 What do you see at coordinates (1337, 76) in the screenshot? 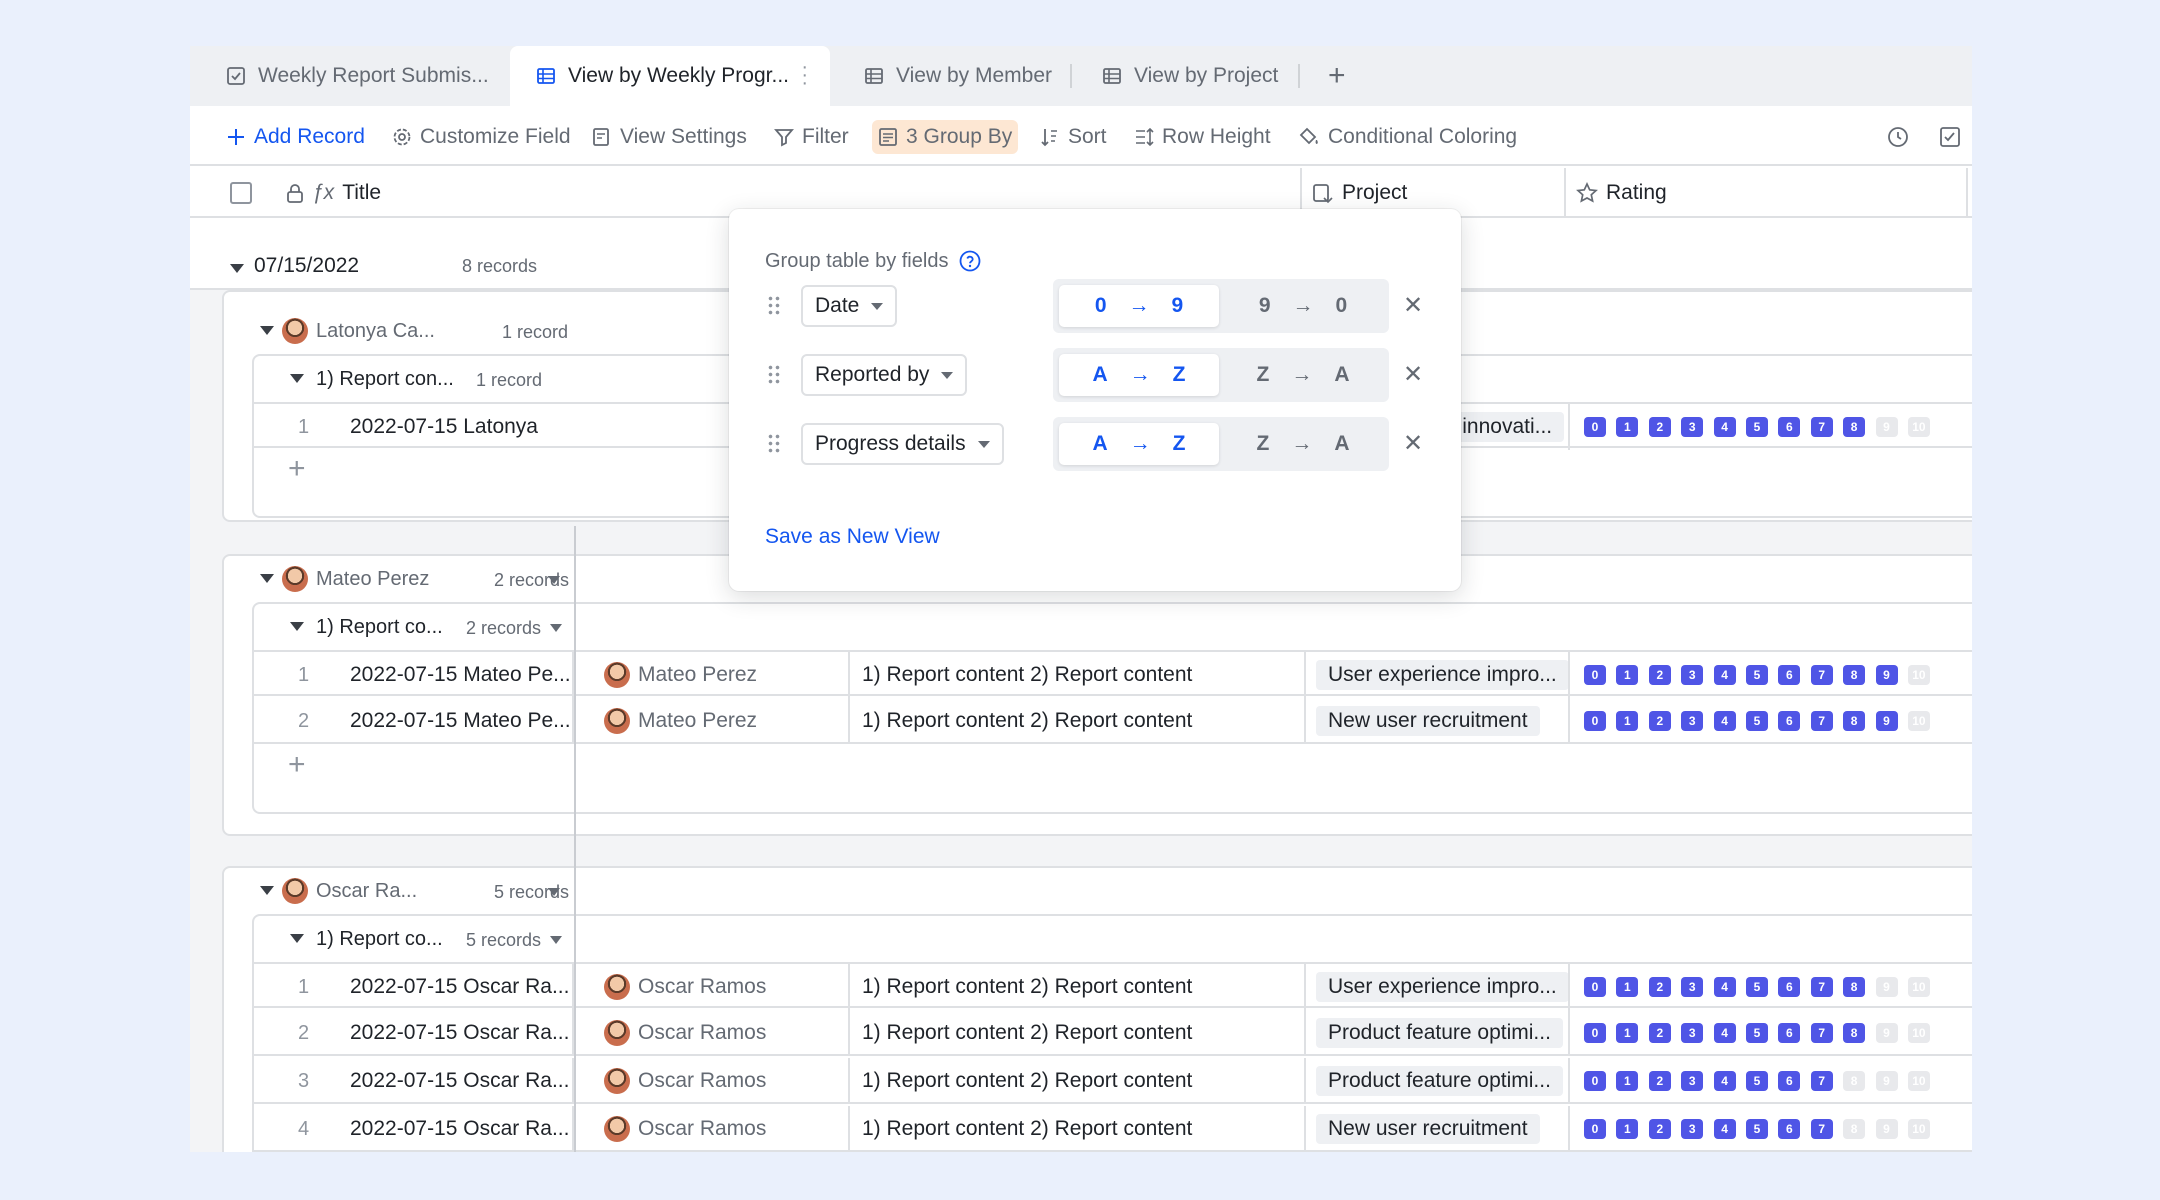
I see `add-view-icon: +` at bounding box center [1337, 76].